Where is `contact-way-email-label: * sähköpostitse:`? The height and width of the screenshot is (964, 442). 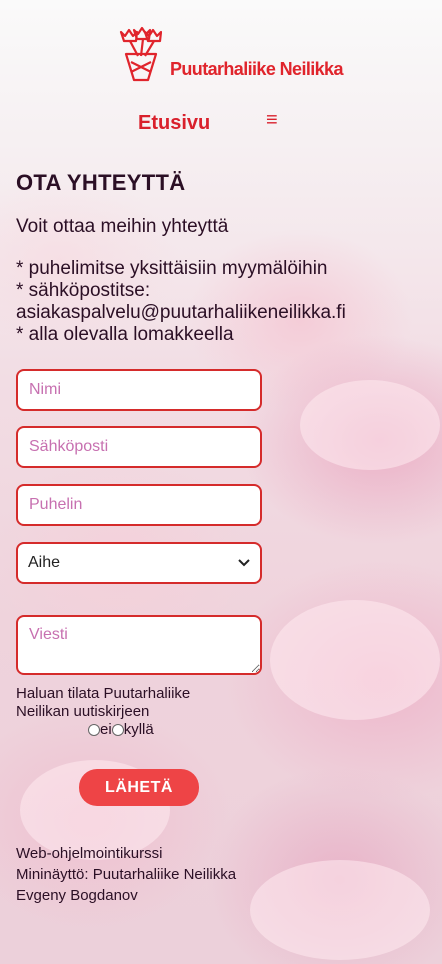 contact-way-email-label: * sähköpostitse: is located at coordinates (83, 290).